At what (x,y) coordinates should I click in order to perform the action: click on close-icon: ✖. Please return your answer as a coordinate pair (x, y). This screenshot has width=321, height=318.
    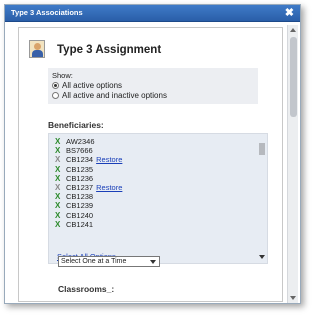
    Looking at the image, I should click on (289, 13).